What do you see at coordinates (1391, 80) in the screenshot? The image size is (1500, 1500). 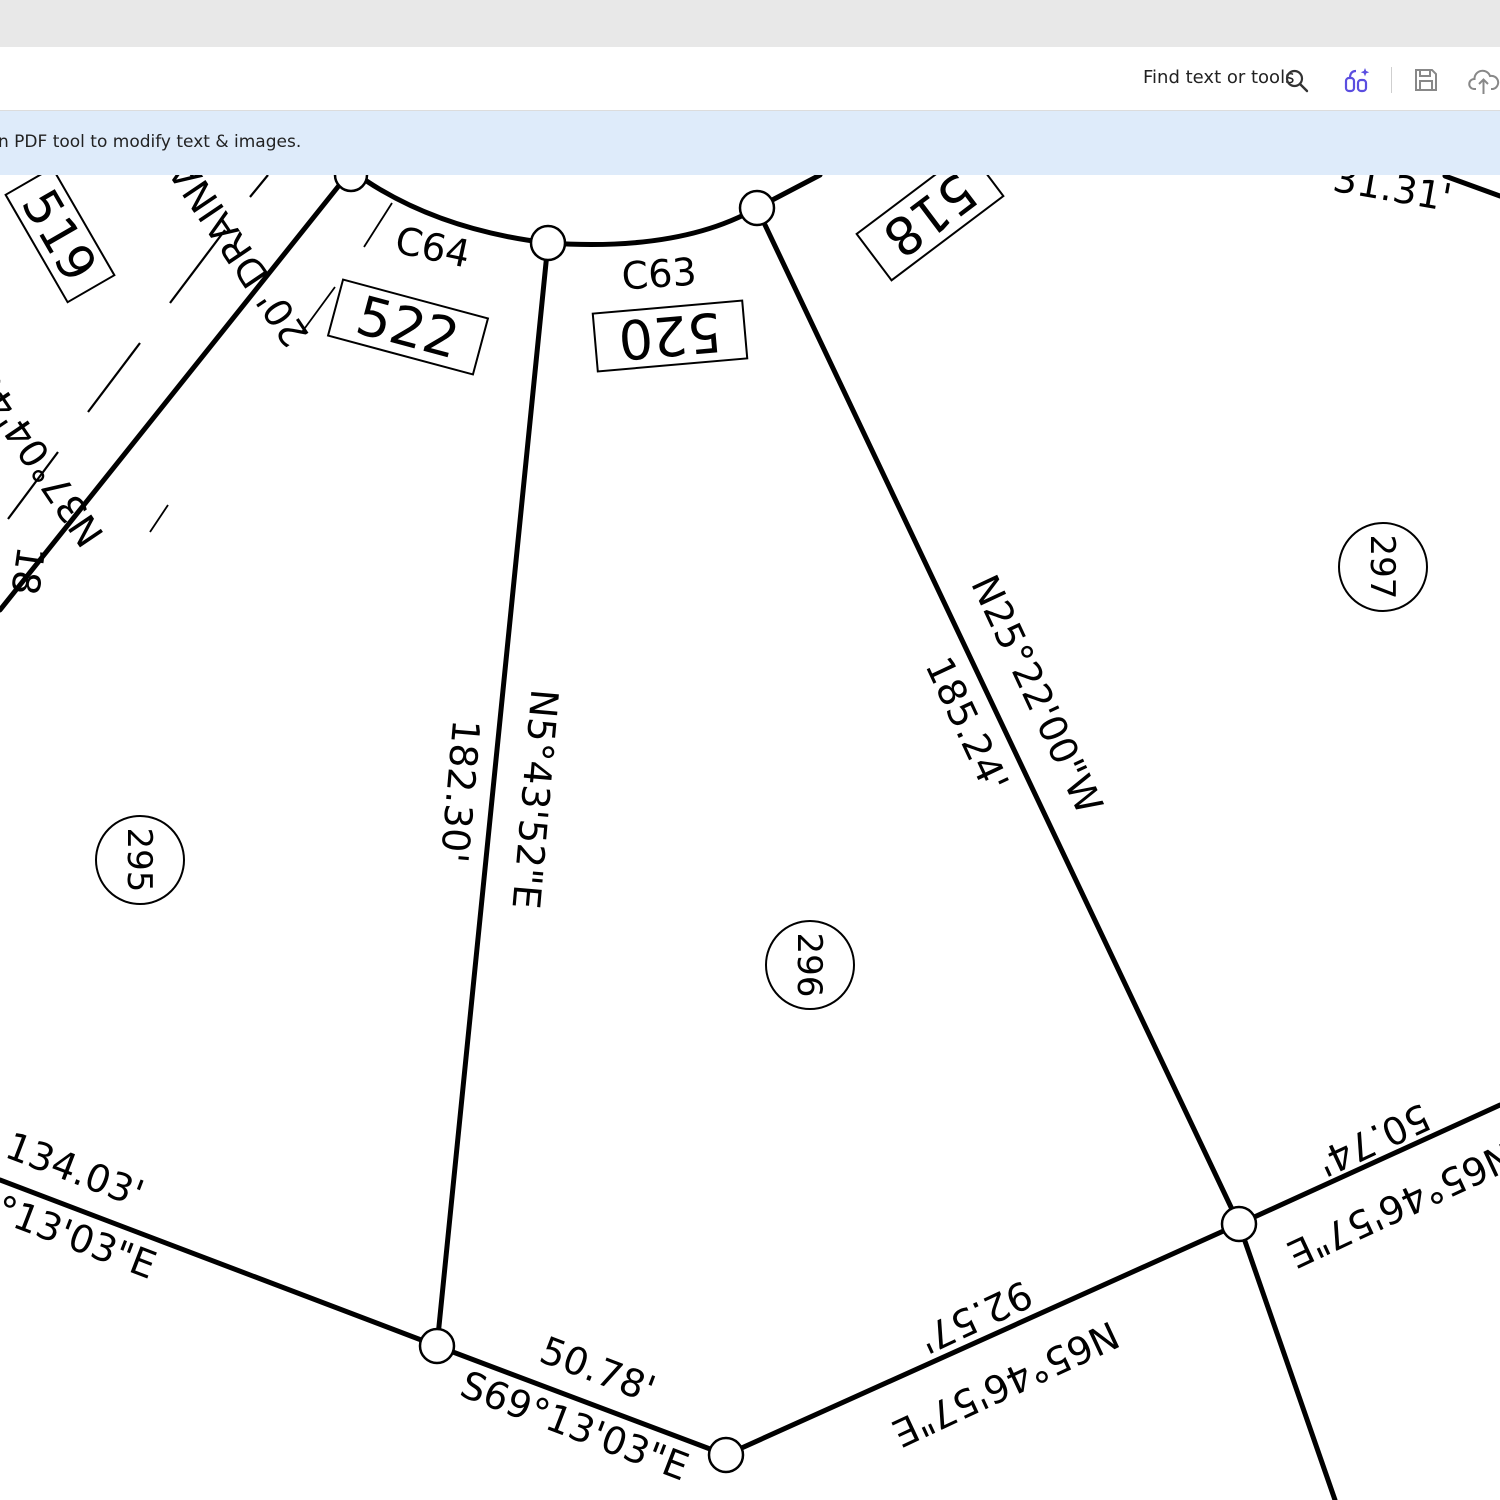 I see `toolbar-separator` at bounding box center [1391, 80].